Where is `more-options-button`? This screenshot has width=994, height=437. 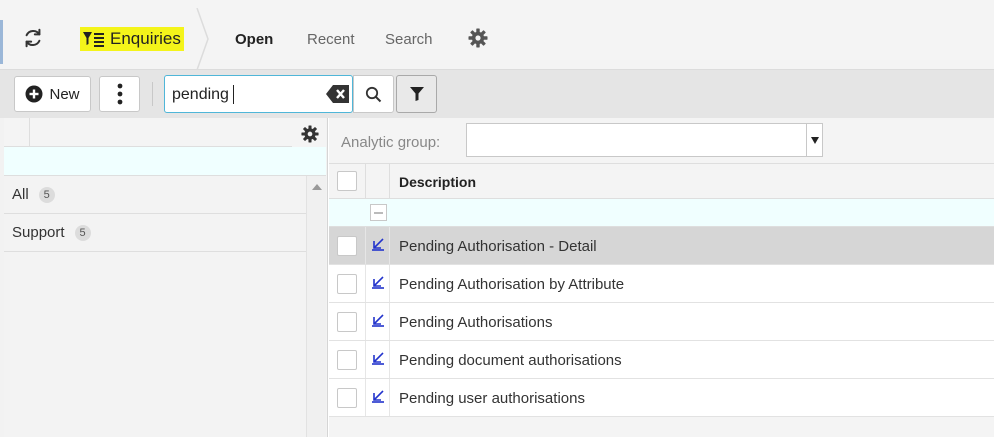
more-options-button is located at coordinates (119, 94).